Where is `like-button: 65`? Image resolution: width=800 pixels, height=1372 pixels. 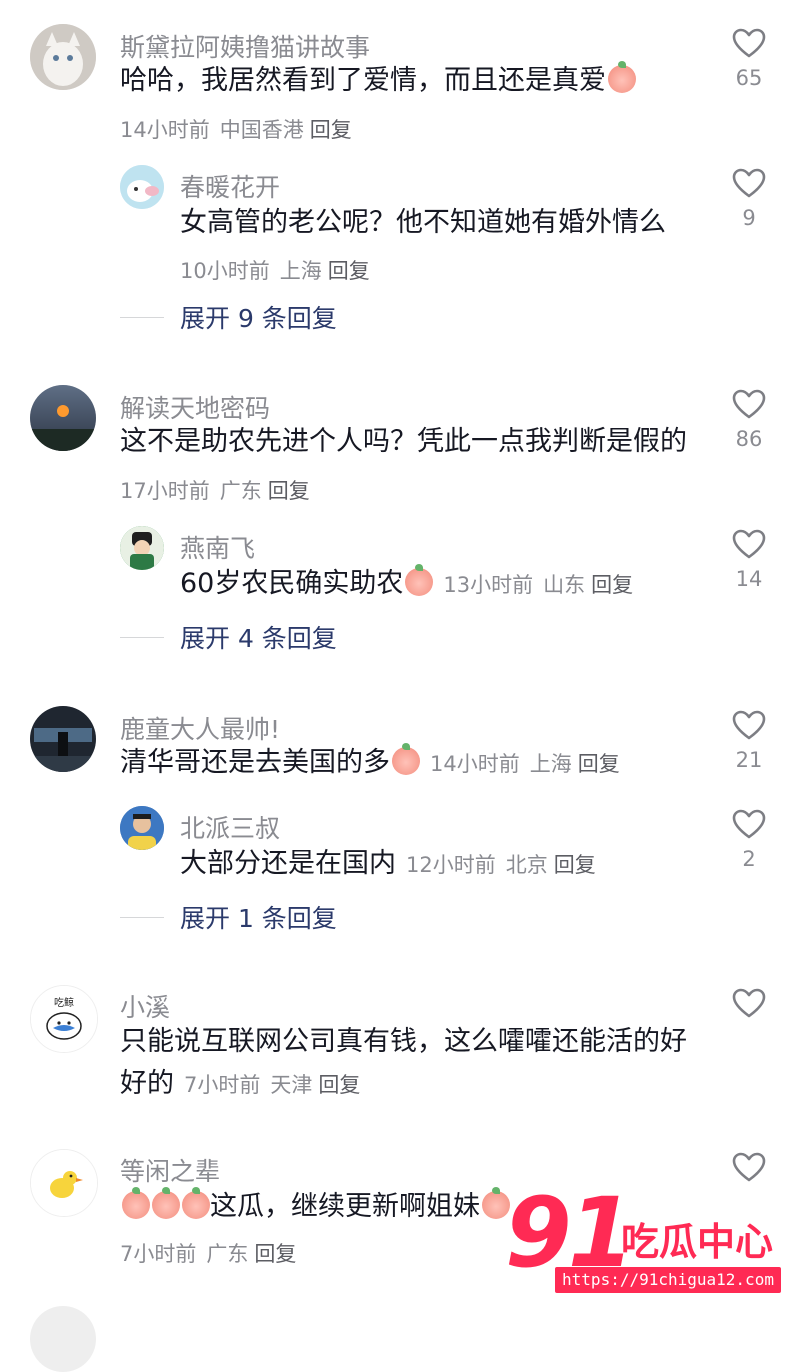 like-button: 65 is located at coordinates (749, 59).